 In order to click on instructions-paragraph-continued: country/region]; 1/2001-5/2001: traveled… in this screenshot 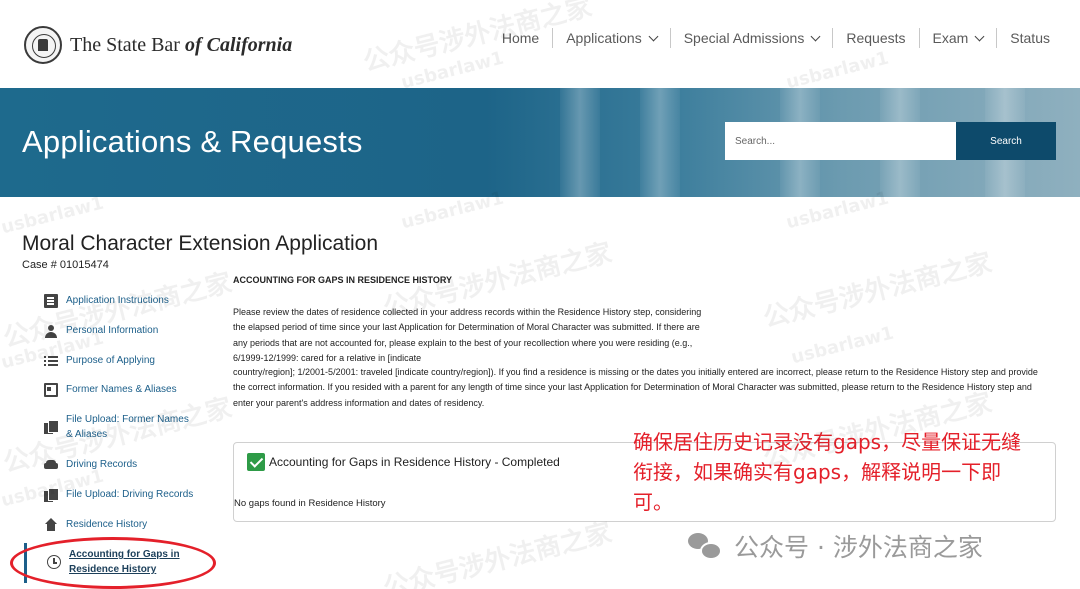, I will do `click(635, 387)`.